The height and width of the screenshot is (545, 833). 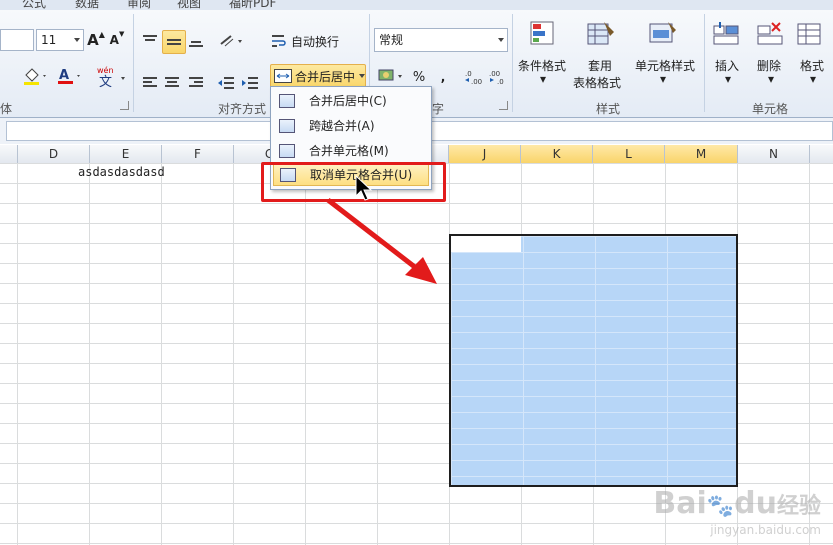 I want to click on svg-text: wén, so click(x=105, y=70).